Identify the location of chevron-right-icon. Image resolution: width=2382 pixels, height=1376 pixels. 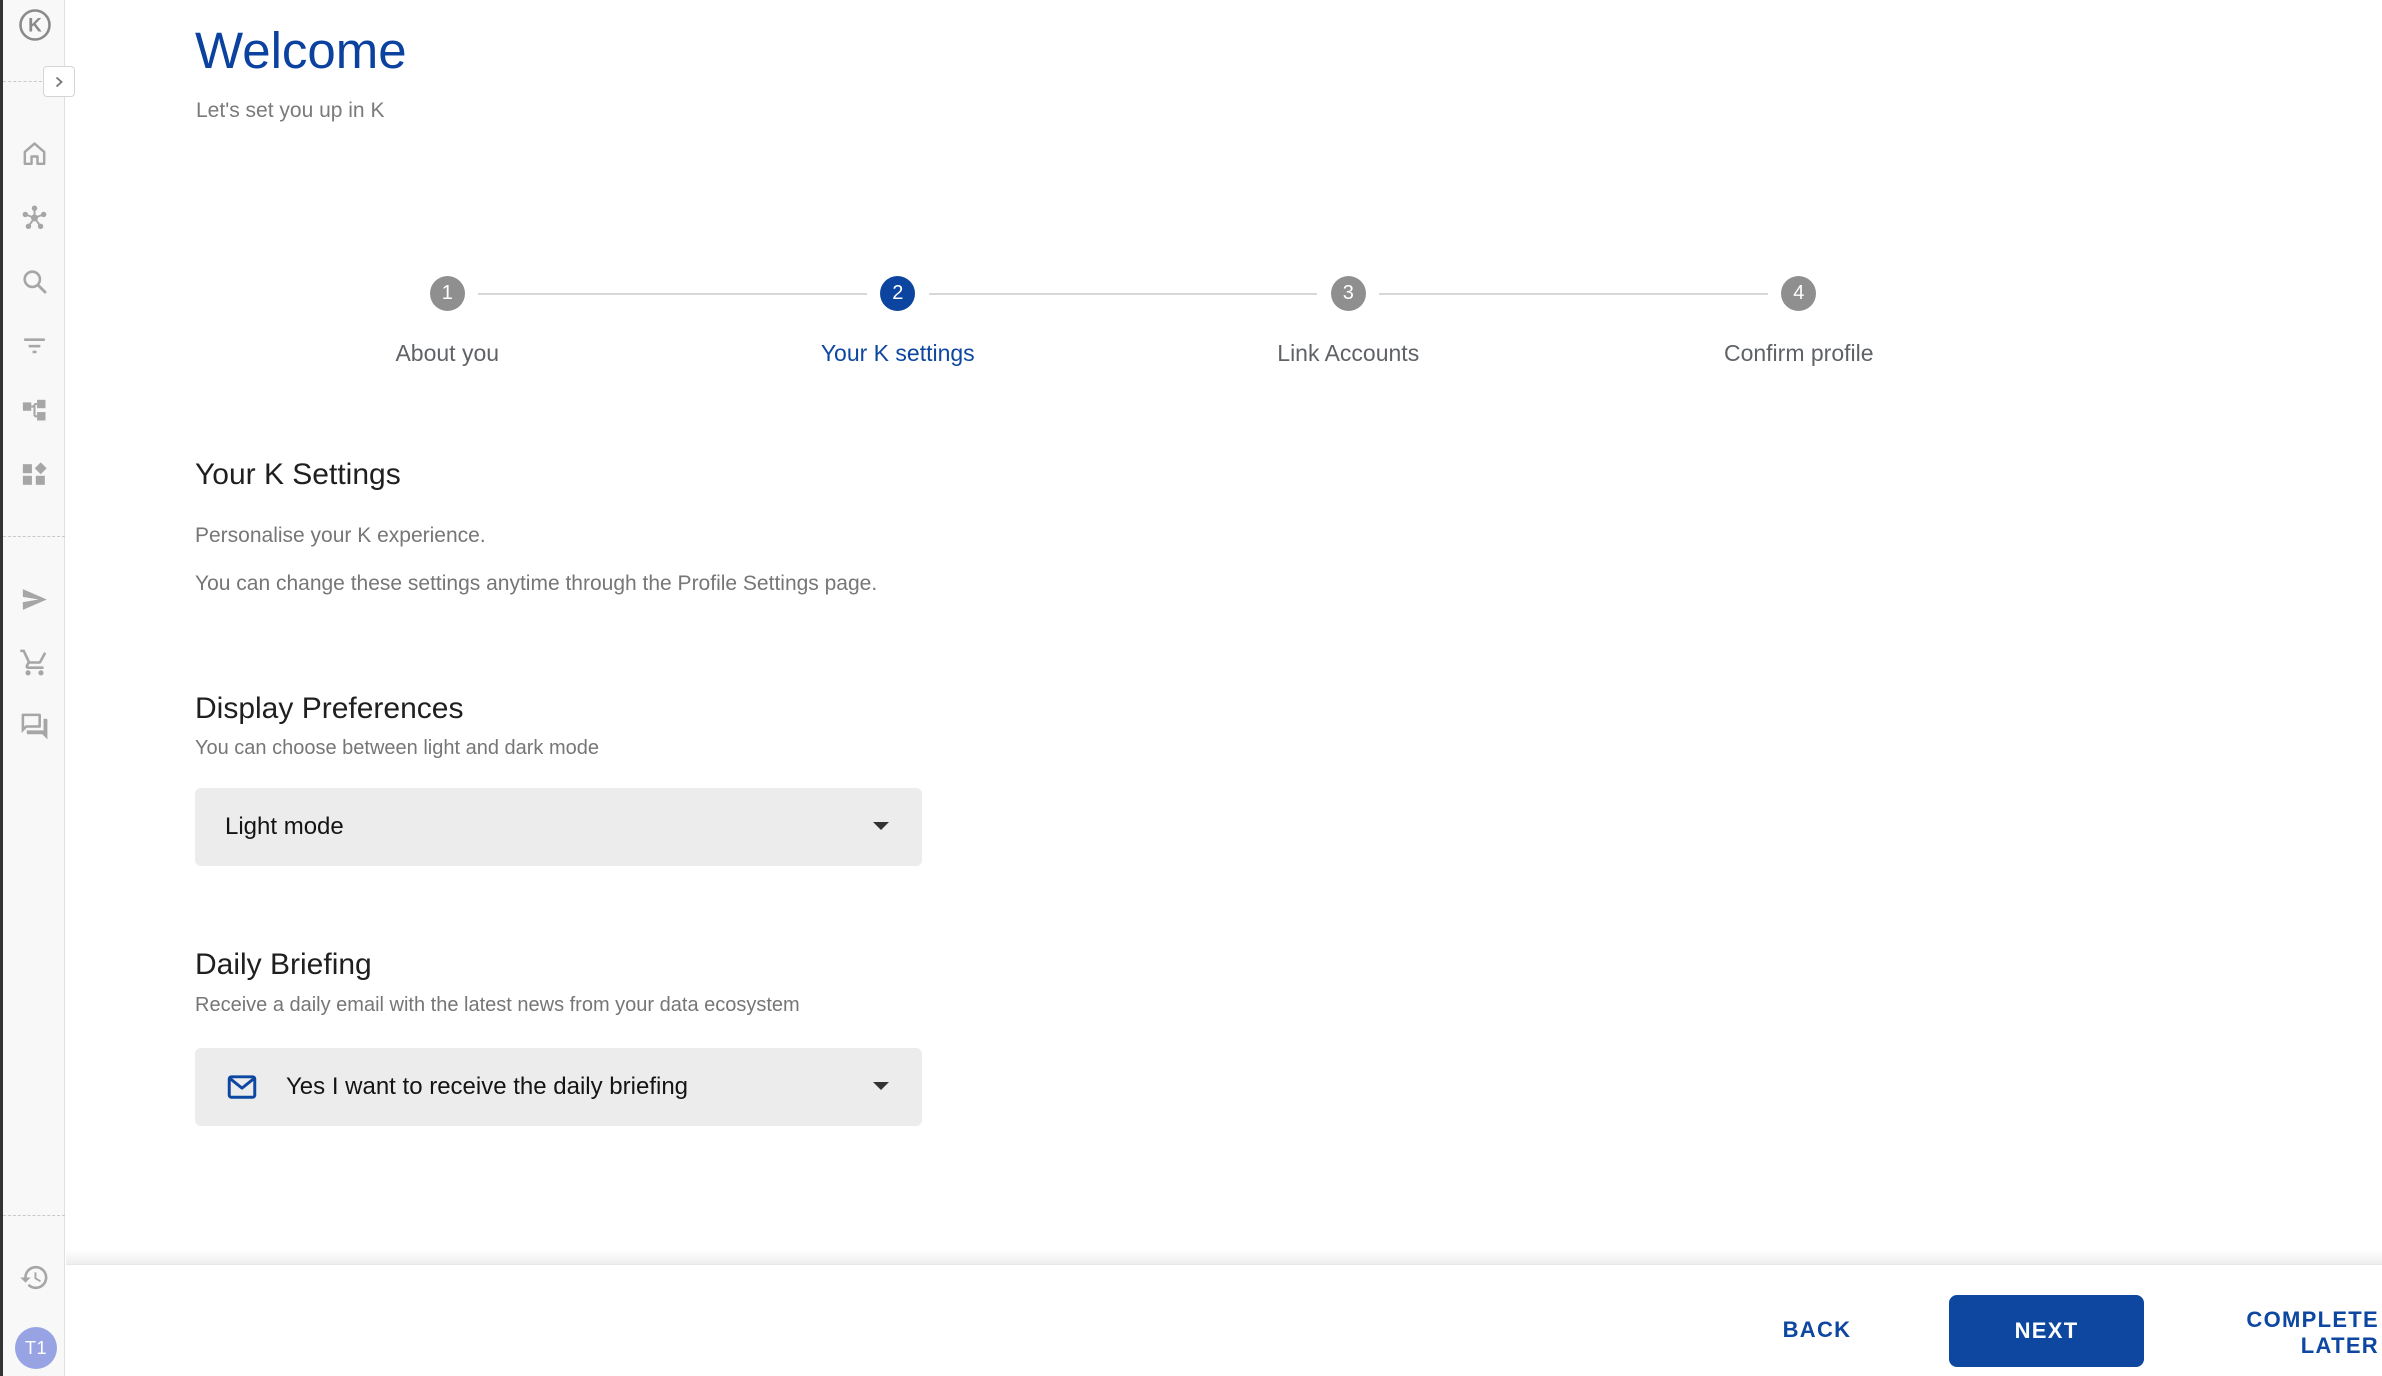
(59, 81).